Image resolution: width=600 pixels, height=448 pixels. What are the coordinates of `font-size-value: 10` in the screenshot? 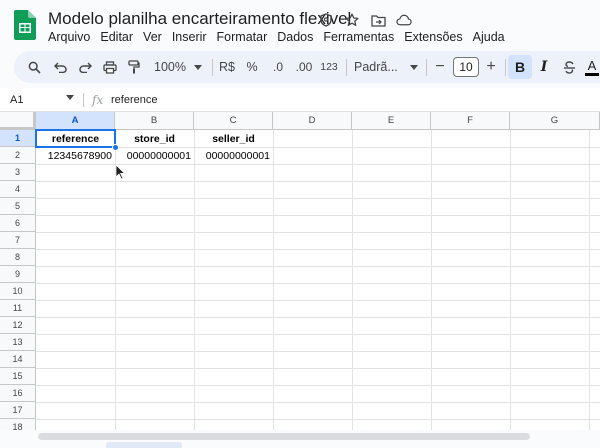 It's located at (466, 67).